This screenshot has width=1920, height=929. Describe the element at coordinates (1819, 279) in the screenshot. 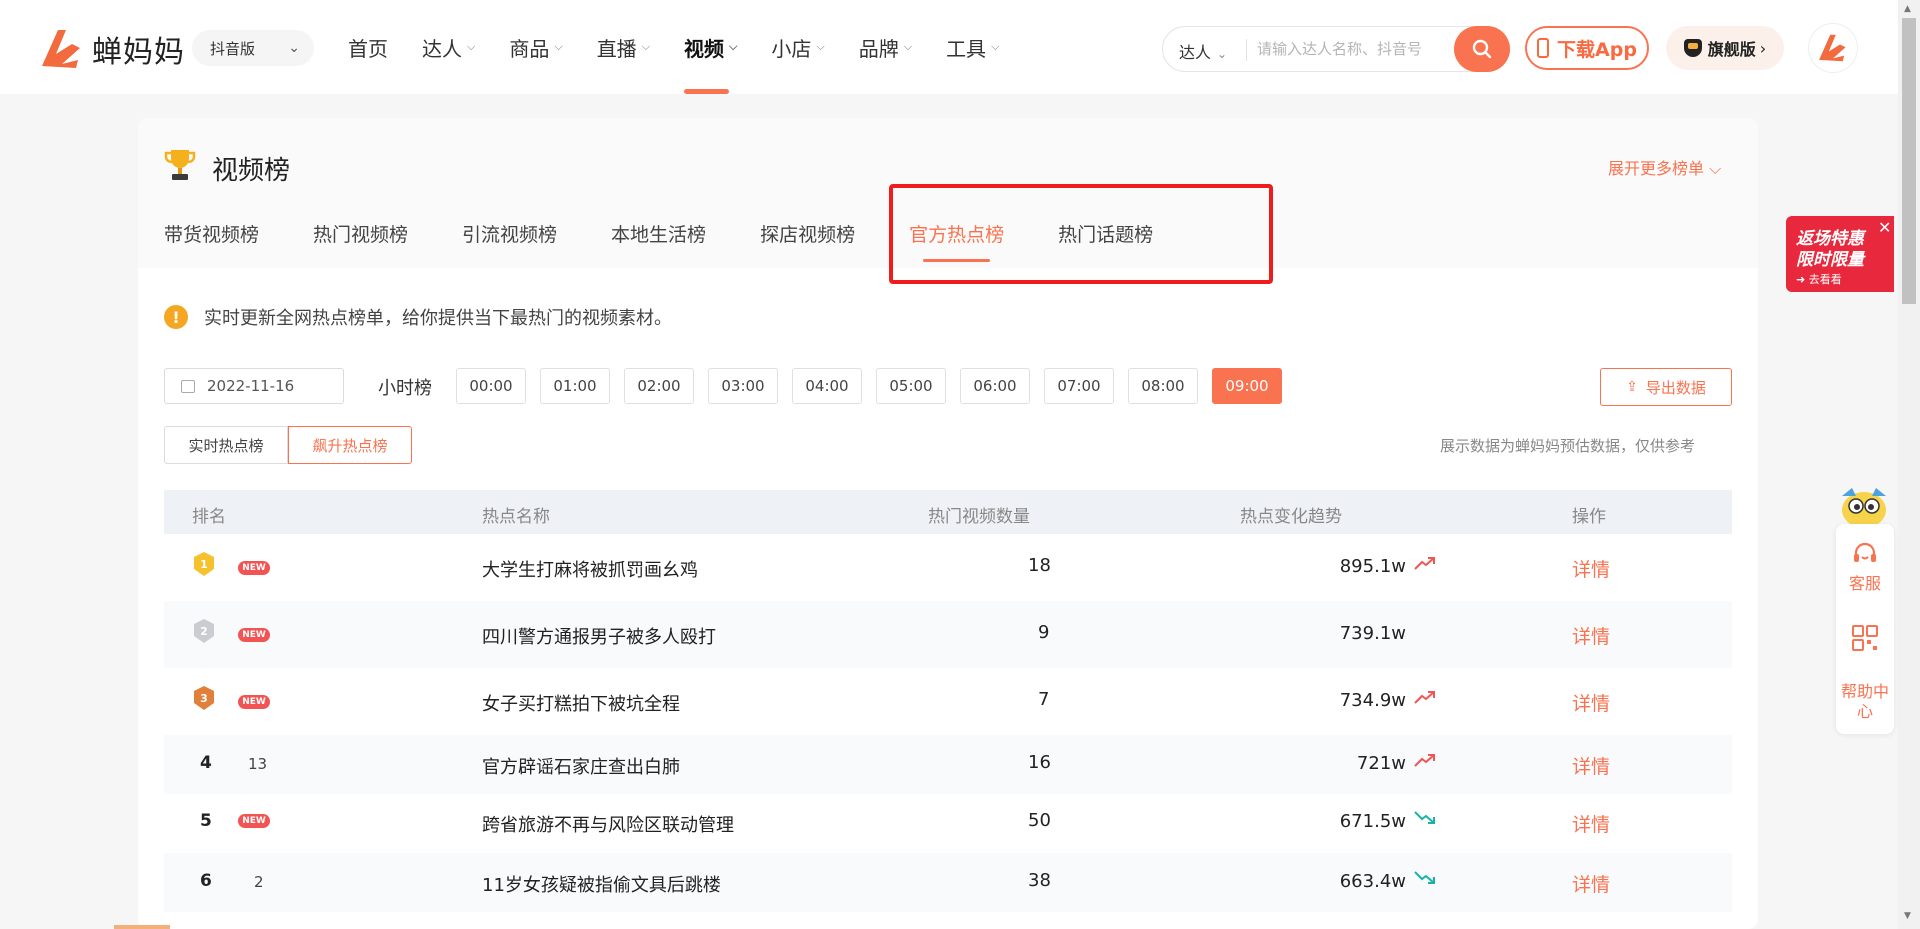

I see `promo-link: ➜ 去看看` at that location.